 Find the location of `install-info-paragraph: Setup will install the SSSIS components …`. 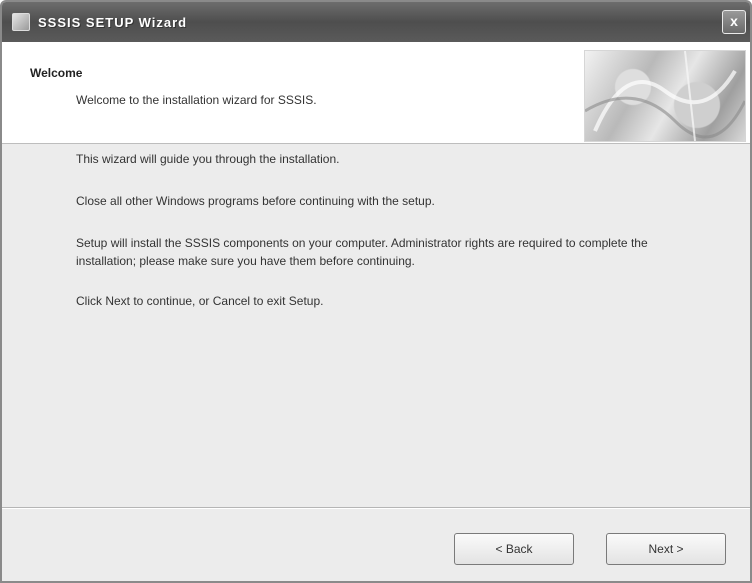

install-info-paragraph: Setup will install the SSSIS components … is located at coordinates (362, 252).